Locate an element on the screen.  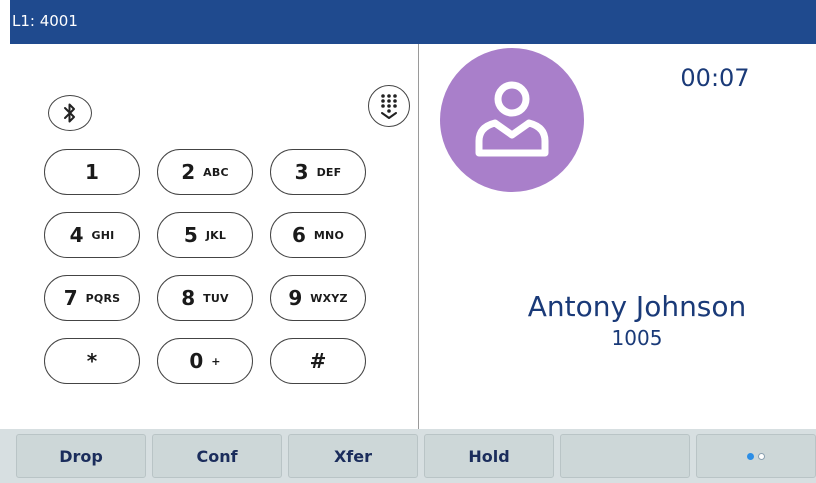
key-digit: 0 is located at coordinates (196, 361).